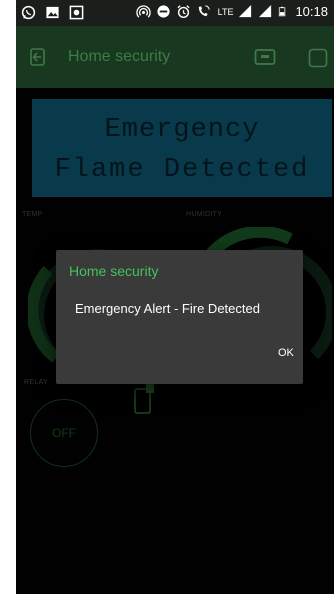 The image size is (334, 594). I want to click on clock: 10:18, so click(311, 11).